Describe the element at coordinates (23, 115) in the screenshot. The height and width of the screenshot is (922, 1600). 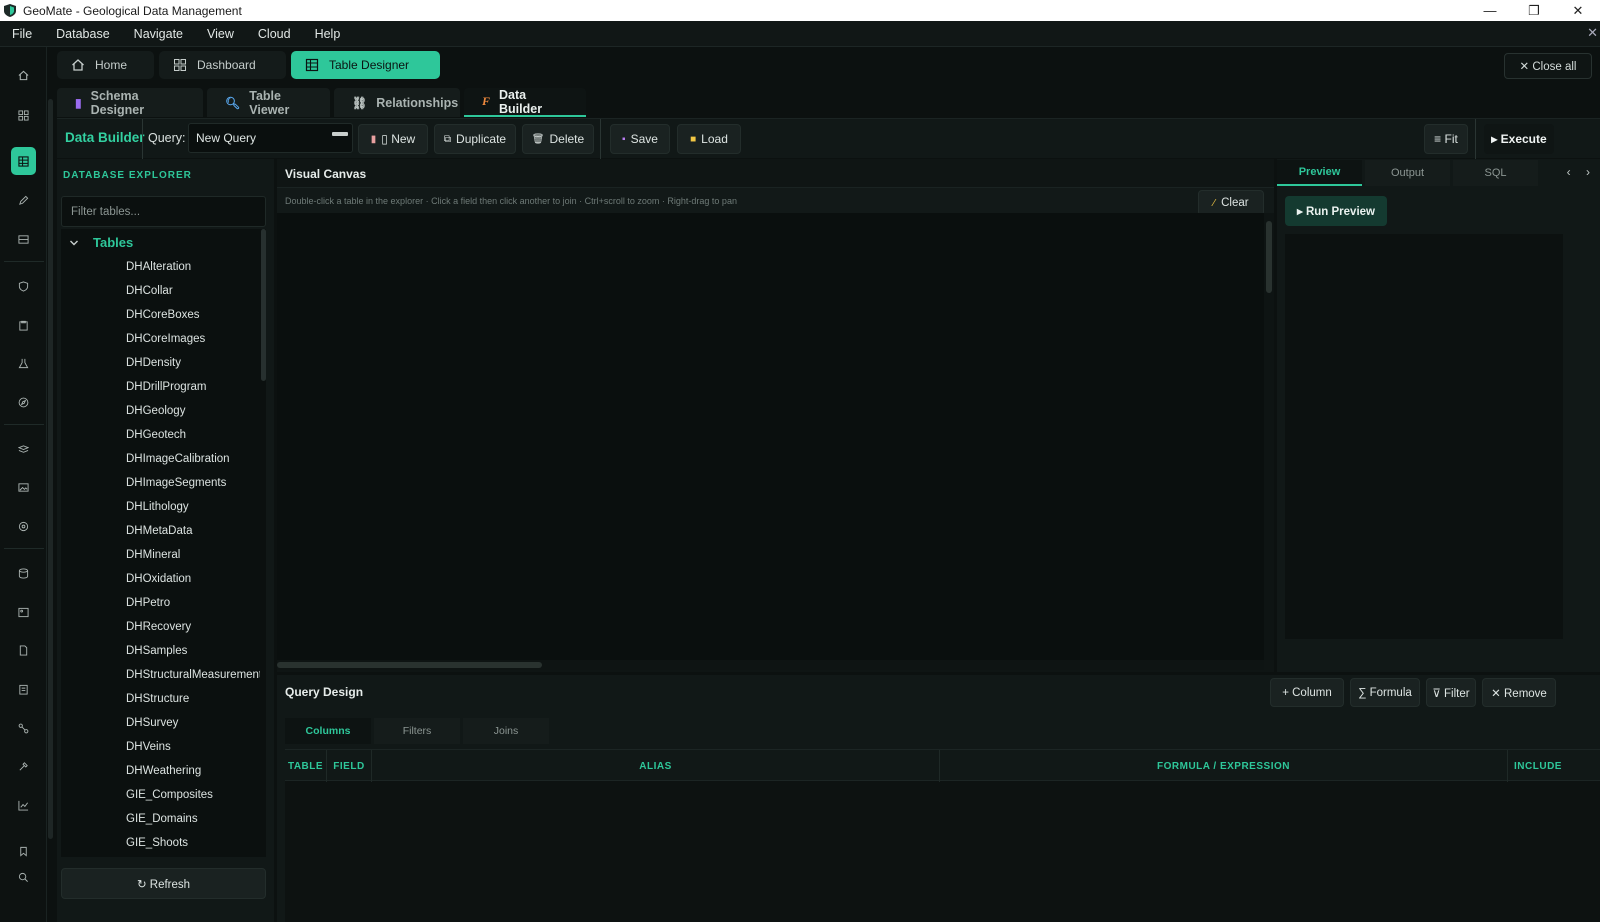
I see `dashboard-icon` at that location.